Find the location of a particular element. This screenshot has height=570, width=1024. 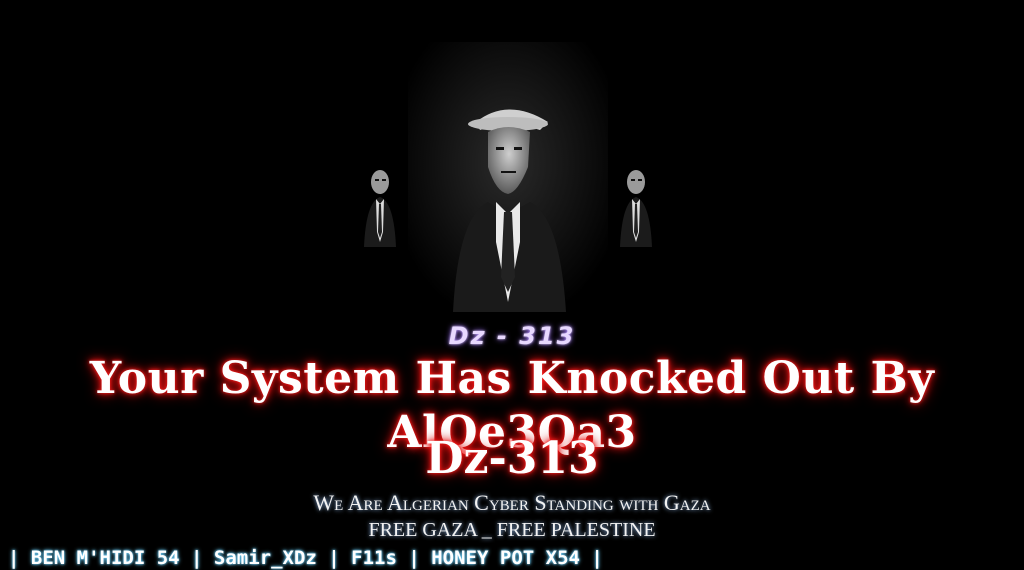

right-figure is located at coordinates (636, 208).